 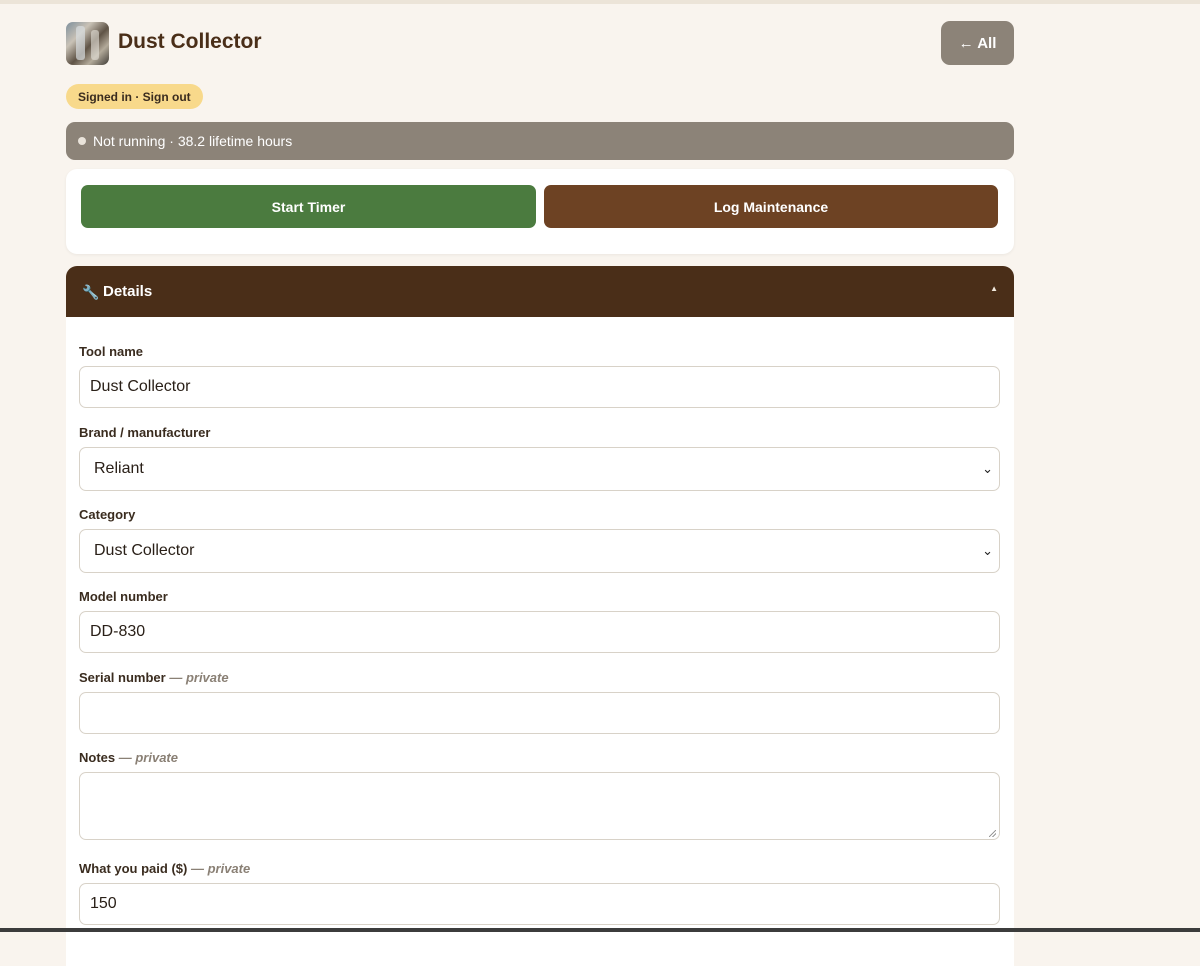 I want to click on notes-label-text: Notes, so click(x=97, y=757).